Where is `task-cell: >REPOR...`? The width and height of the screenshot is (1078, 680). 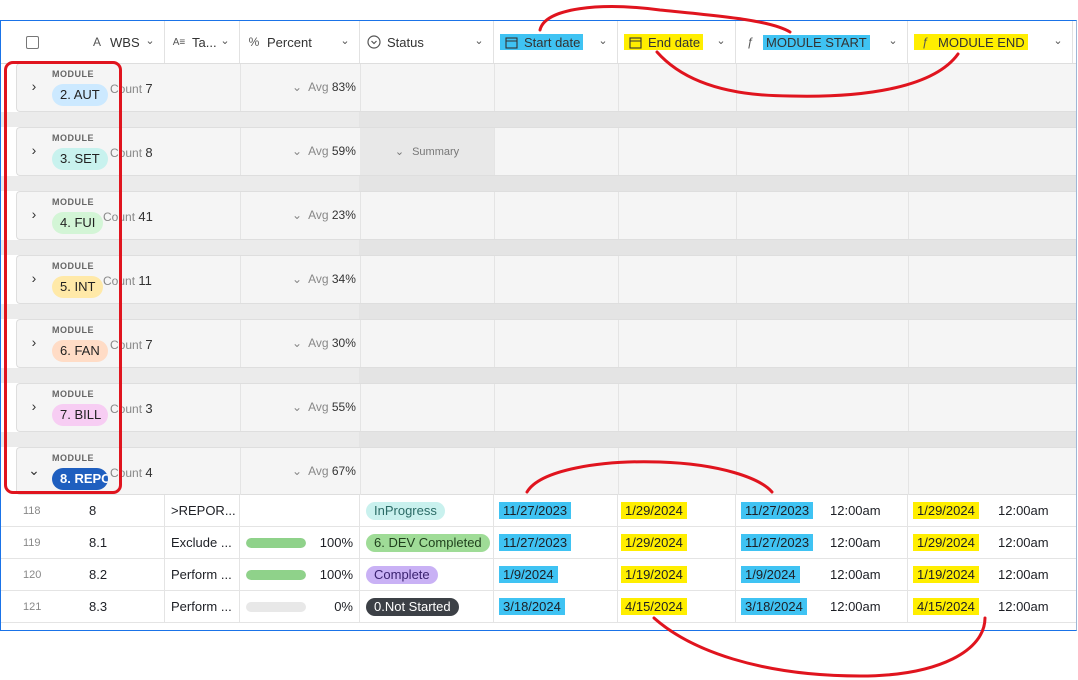
task-cell: >REPOR... is located at coordinates (203, 510).